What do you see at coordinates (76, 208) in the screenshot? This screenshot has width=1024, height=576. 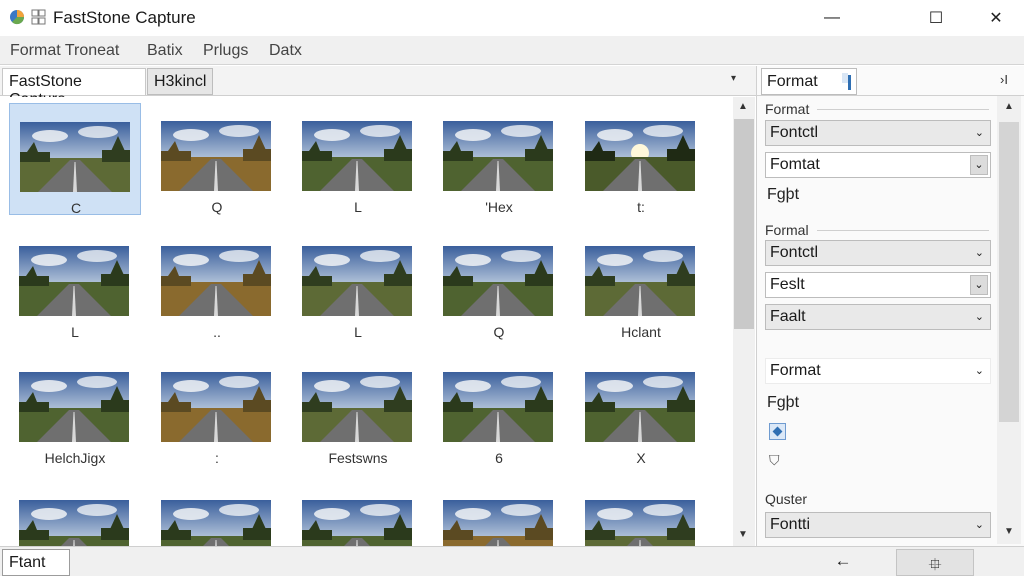 I see `thumbnail-caption: C` at bounding box center [76, 208].